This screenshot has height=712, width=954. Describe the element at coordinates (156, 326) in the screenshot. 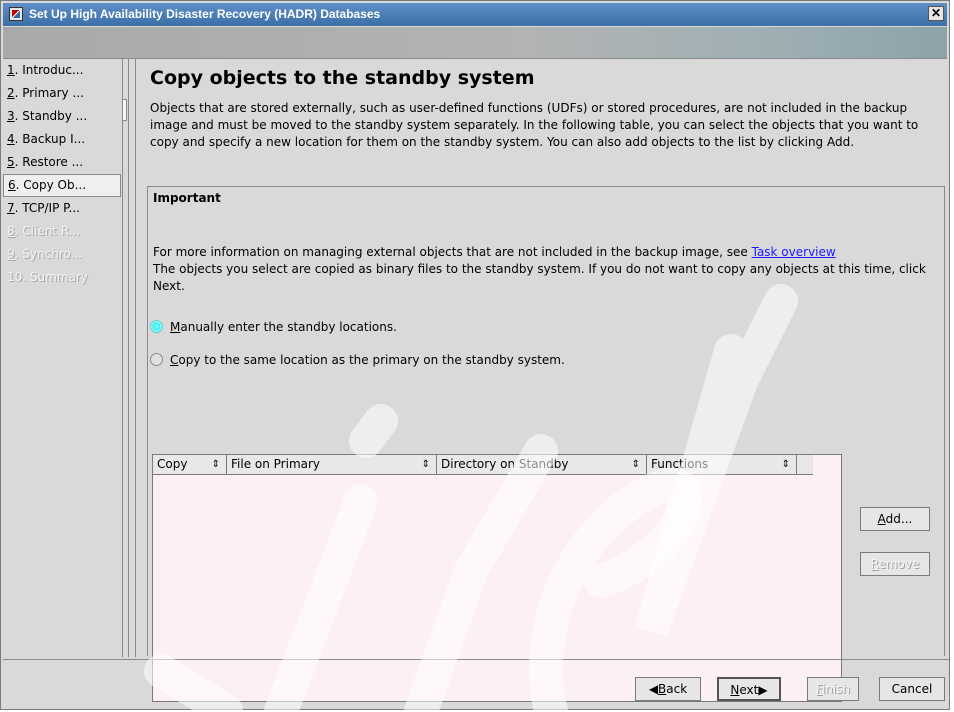

I see `radio-selected-indicator` at that location.